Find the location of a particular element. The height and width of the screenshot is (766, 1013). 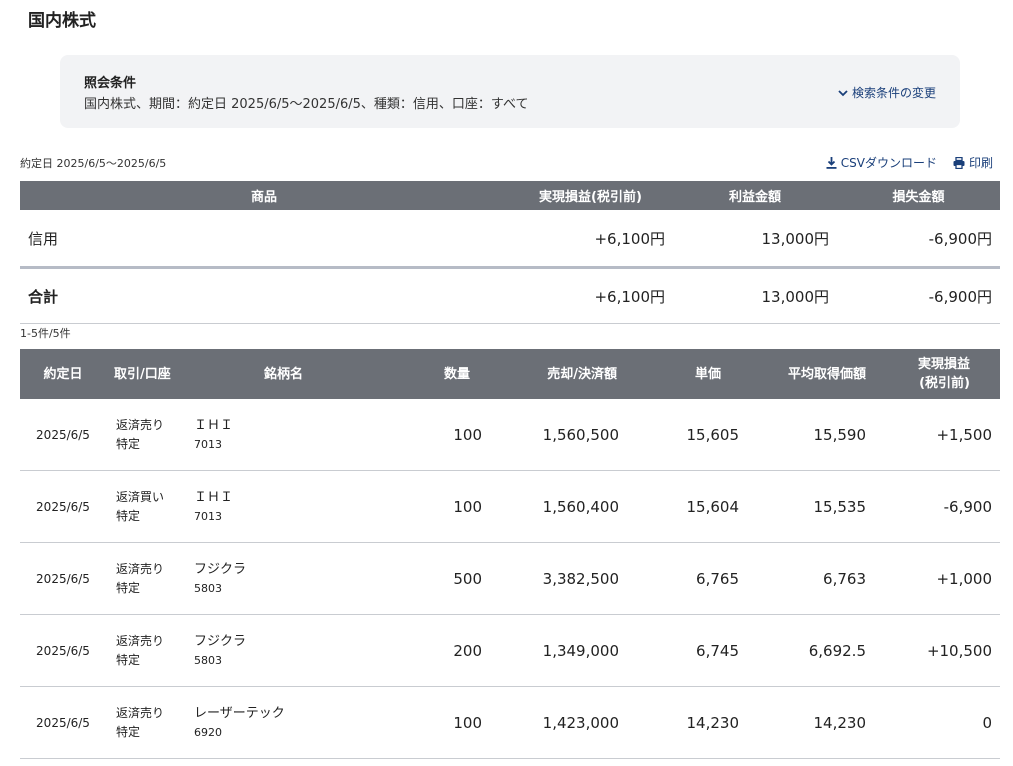

print-link: 印刷 is located at coordinates (973, 162).